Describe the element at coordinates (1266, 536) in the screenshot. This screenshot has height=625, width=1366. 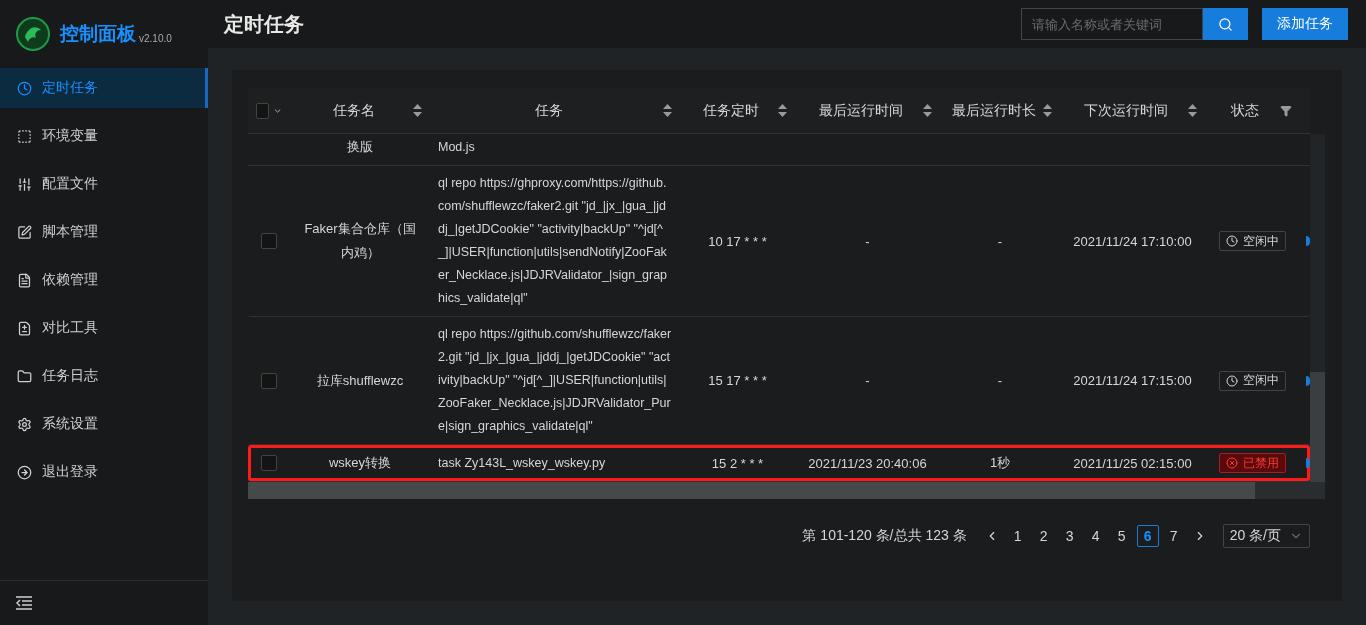
I see `page-size-select: 20 条/页` at that location.